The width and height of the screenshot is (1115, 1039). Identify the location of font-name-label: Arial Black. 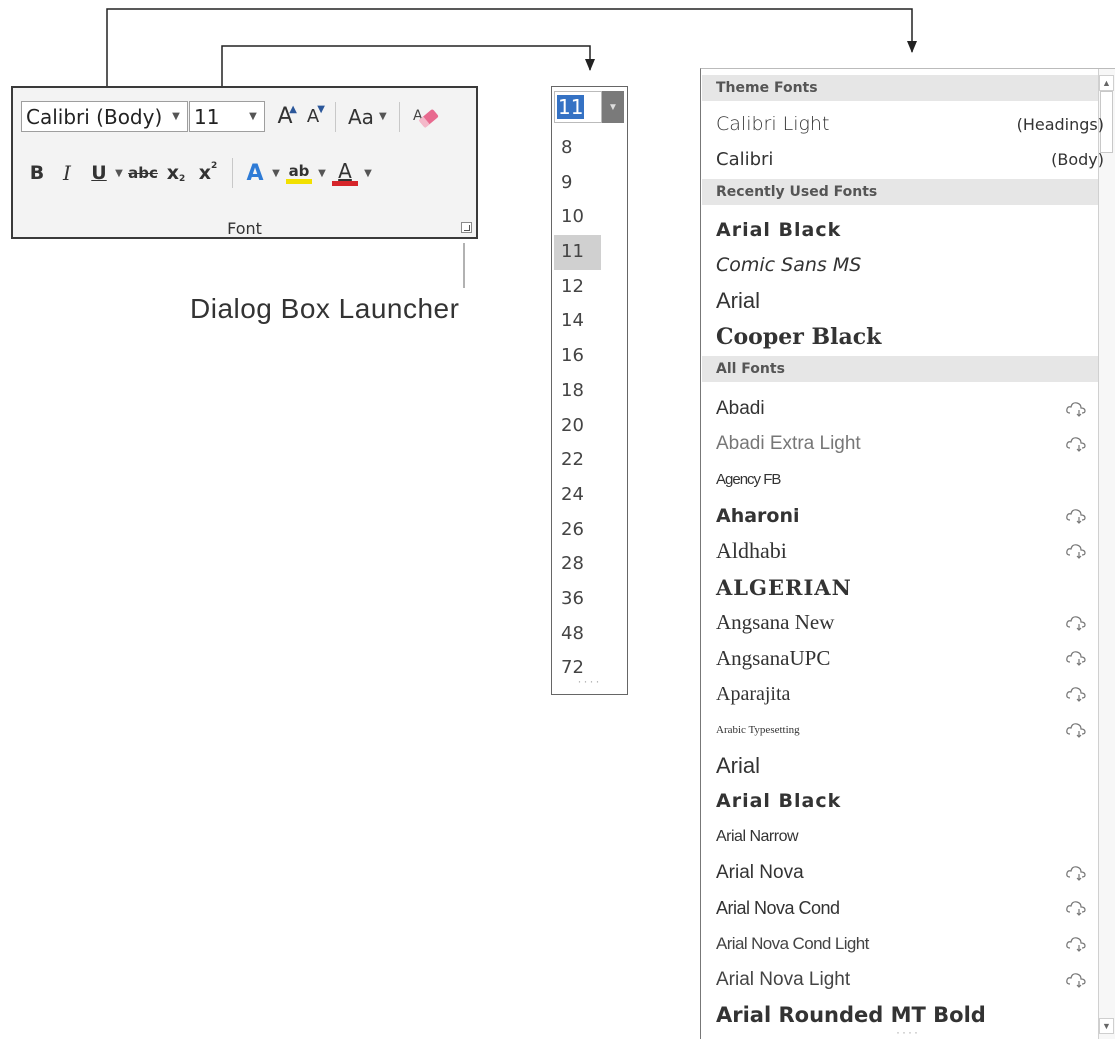
(779, 229).